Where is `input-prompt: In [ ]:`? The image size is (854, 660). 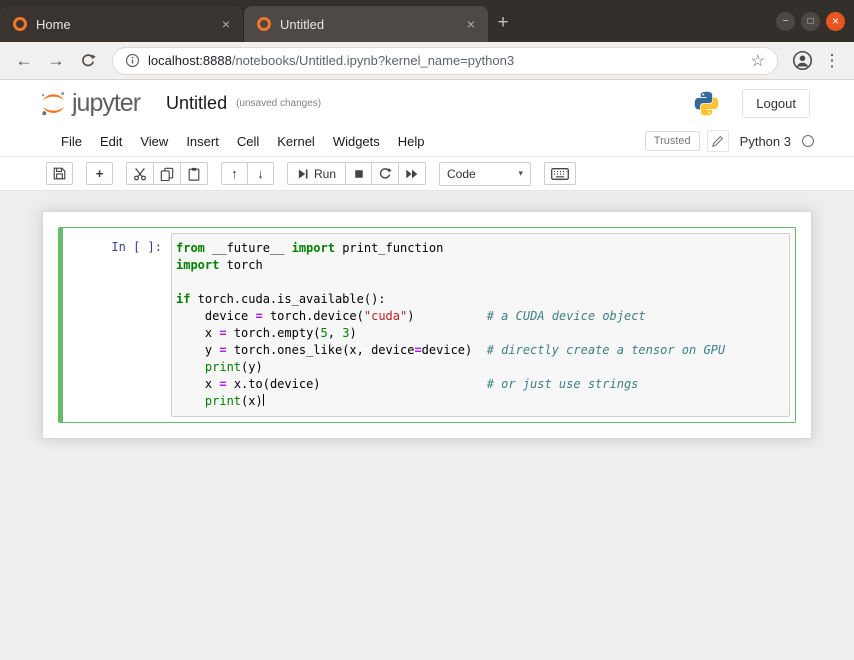
input-prompt: In [ ]: is located at coordinates (136, 247).